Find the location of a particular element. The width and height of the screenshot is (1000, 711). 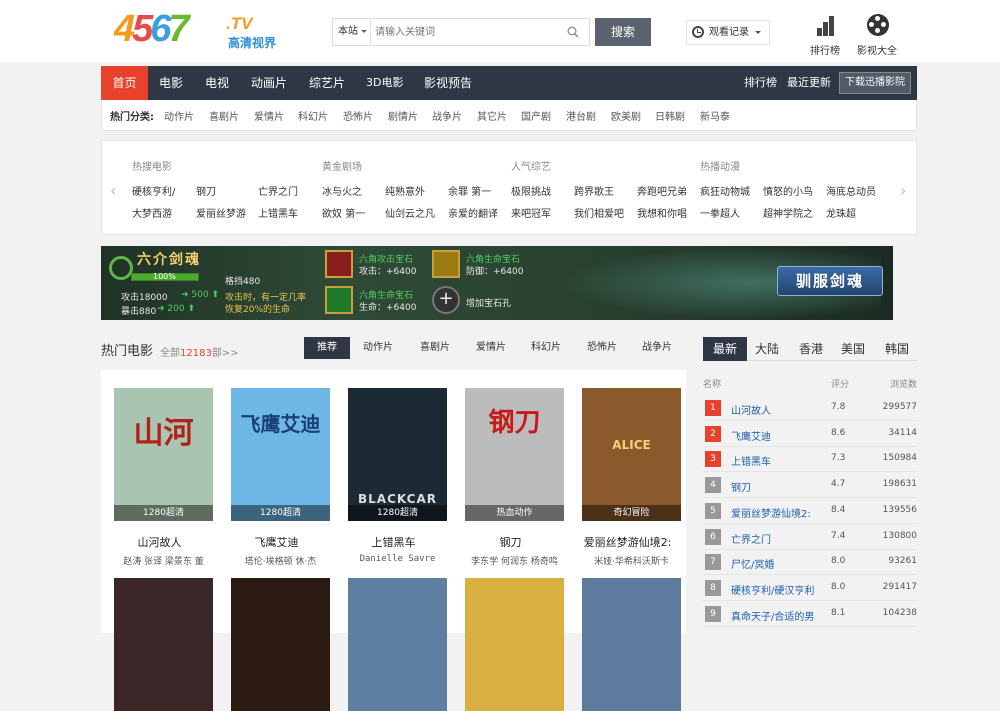

ranking-row: 8 硬核亨利/硬汉亨利 8.0 291417 is located at coordinates (810, 588).